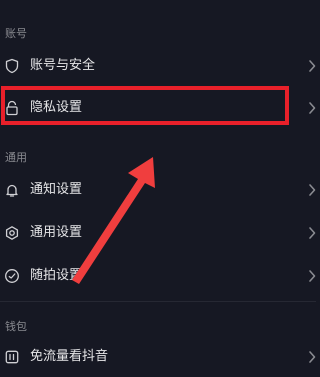 The height and width of the screenshot is (377, 320). Describe the element at coordinates (56, 107) in the screenshot. I see `row-label: 隐私设置` at that location.